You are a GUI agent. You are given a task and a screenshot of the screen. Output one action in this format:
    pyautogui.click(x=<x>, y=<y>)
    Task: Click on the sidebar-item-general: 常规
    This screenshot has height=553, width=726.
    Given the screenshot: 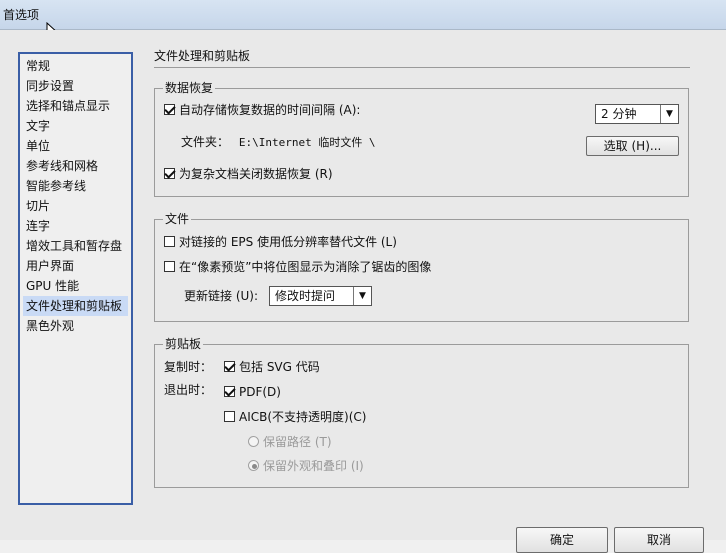 What is the action you would take?
    pyautogui.click(x=75, y=66)
    